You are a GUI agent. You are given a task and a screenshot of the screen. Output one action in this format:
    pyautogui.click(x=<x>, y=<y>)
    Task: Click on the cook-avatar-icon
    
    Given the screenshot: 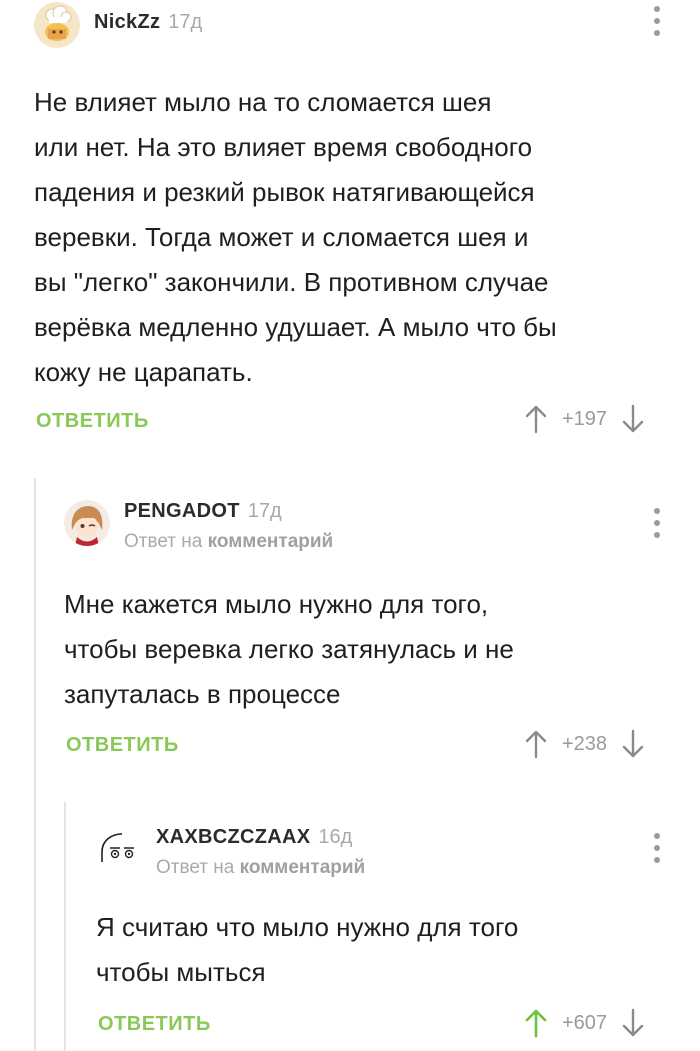 What is the action you would take?
    pyautogui.click(x=57, y=25)
    